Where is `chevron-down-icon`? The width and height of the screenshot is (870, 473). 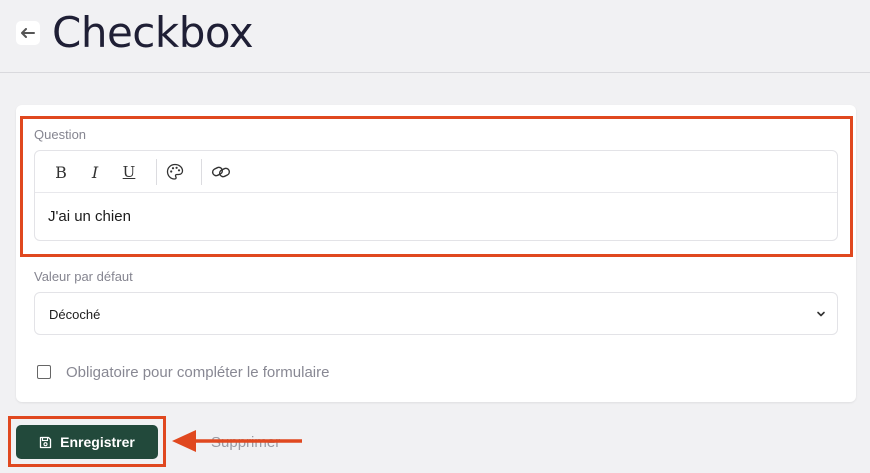
chevron-down-icon is located at coordinates (821, 314).